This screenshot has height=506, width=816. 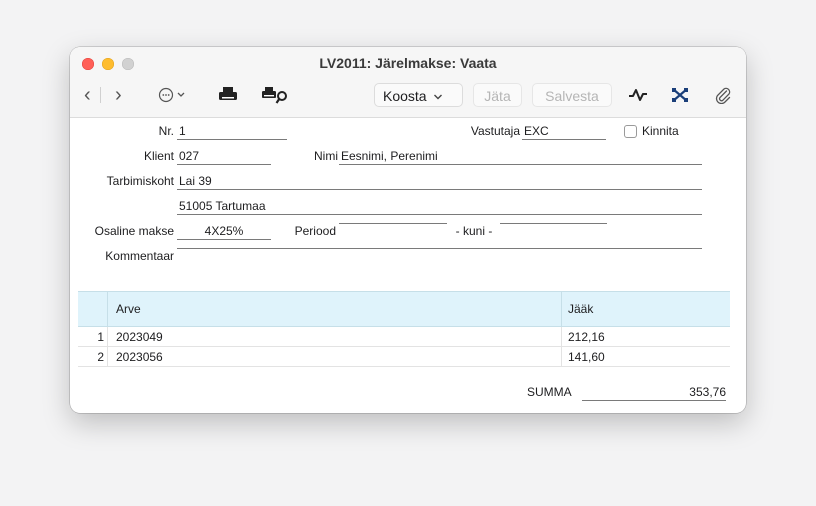 What do you see at coordinates (100, 357) in the screenshot?
I see `row-number: 2` at bounding box center [100, 357].